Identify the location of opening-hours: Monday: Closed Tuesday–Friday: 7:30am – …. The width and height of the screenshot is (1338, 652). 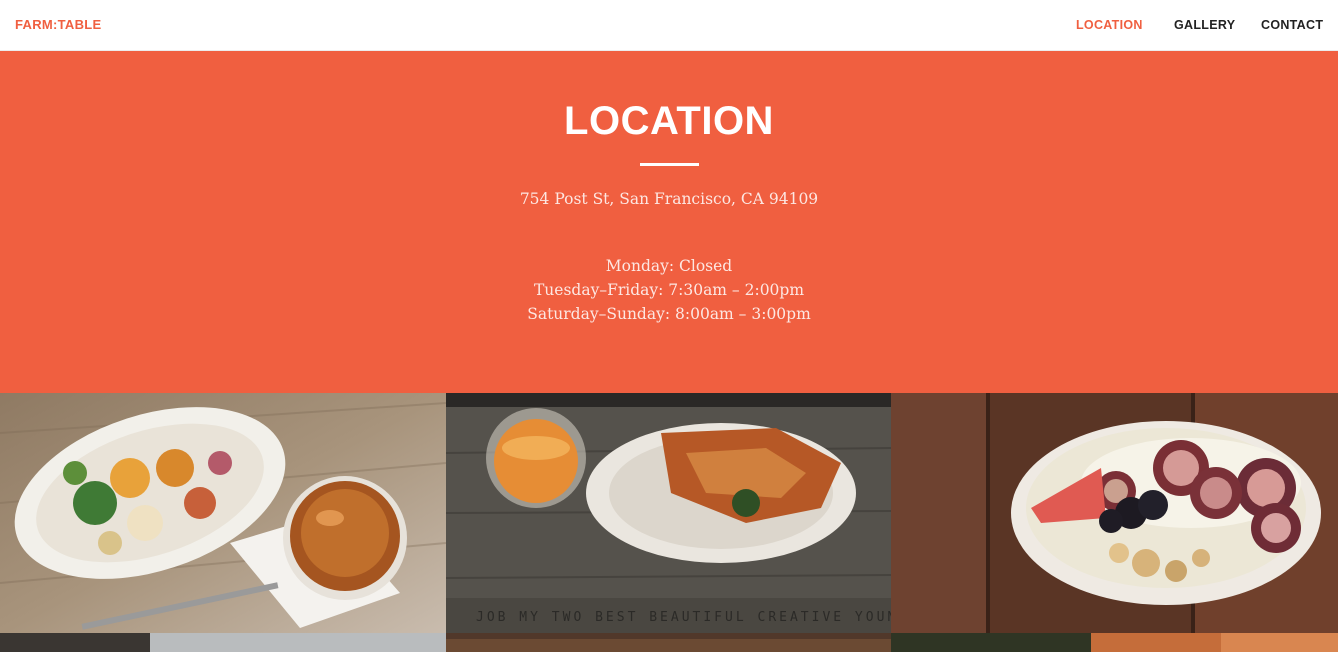
(669, 290).